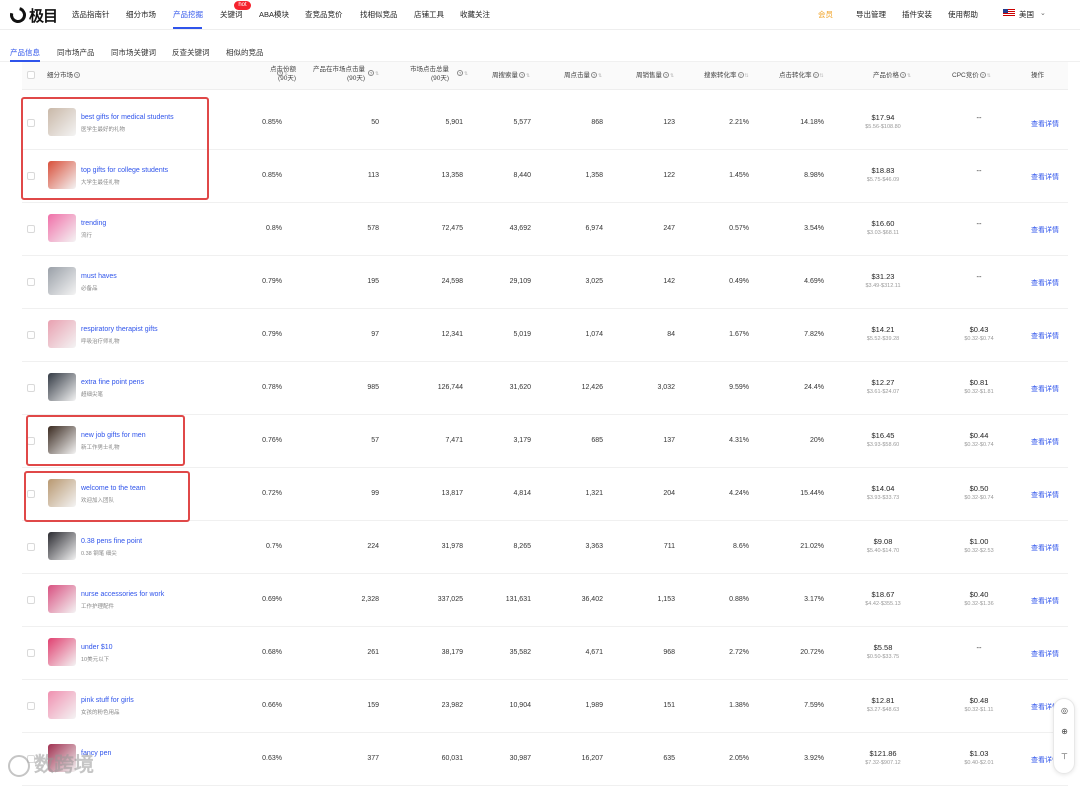 The image size is (1080, 786). Describe the element at coordinates (1064, 756) in the screenshot. I see `back-to-top-icon: ⊤` at that location.